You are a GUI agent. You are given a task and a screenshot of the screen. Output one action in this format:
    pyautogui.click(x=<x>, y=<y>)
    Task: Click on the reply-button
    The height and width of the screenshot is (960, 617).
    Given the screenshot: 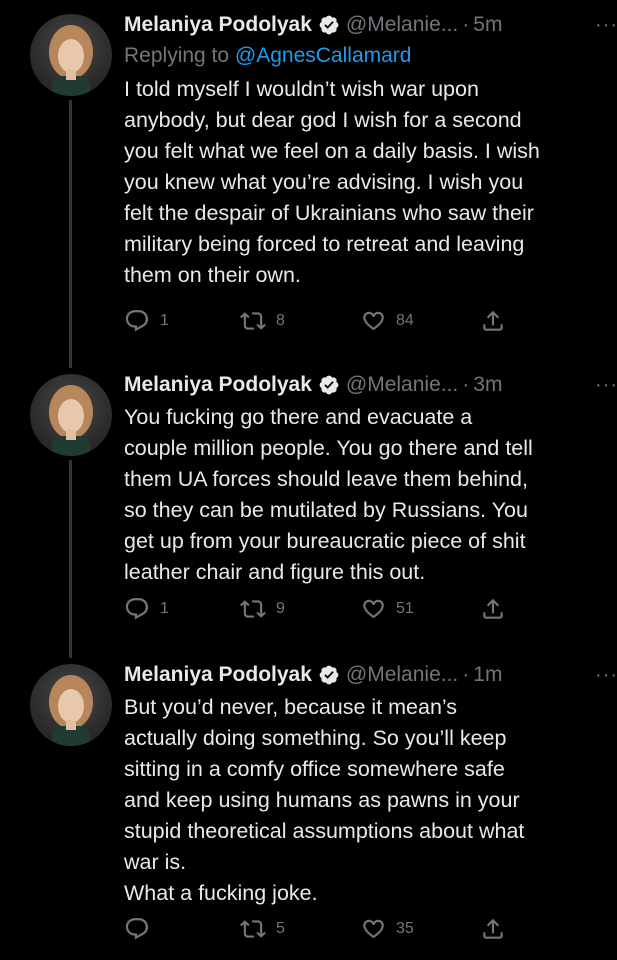 What is the action you would take?
    pyautogui.click(x=142, y=929)
    